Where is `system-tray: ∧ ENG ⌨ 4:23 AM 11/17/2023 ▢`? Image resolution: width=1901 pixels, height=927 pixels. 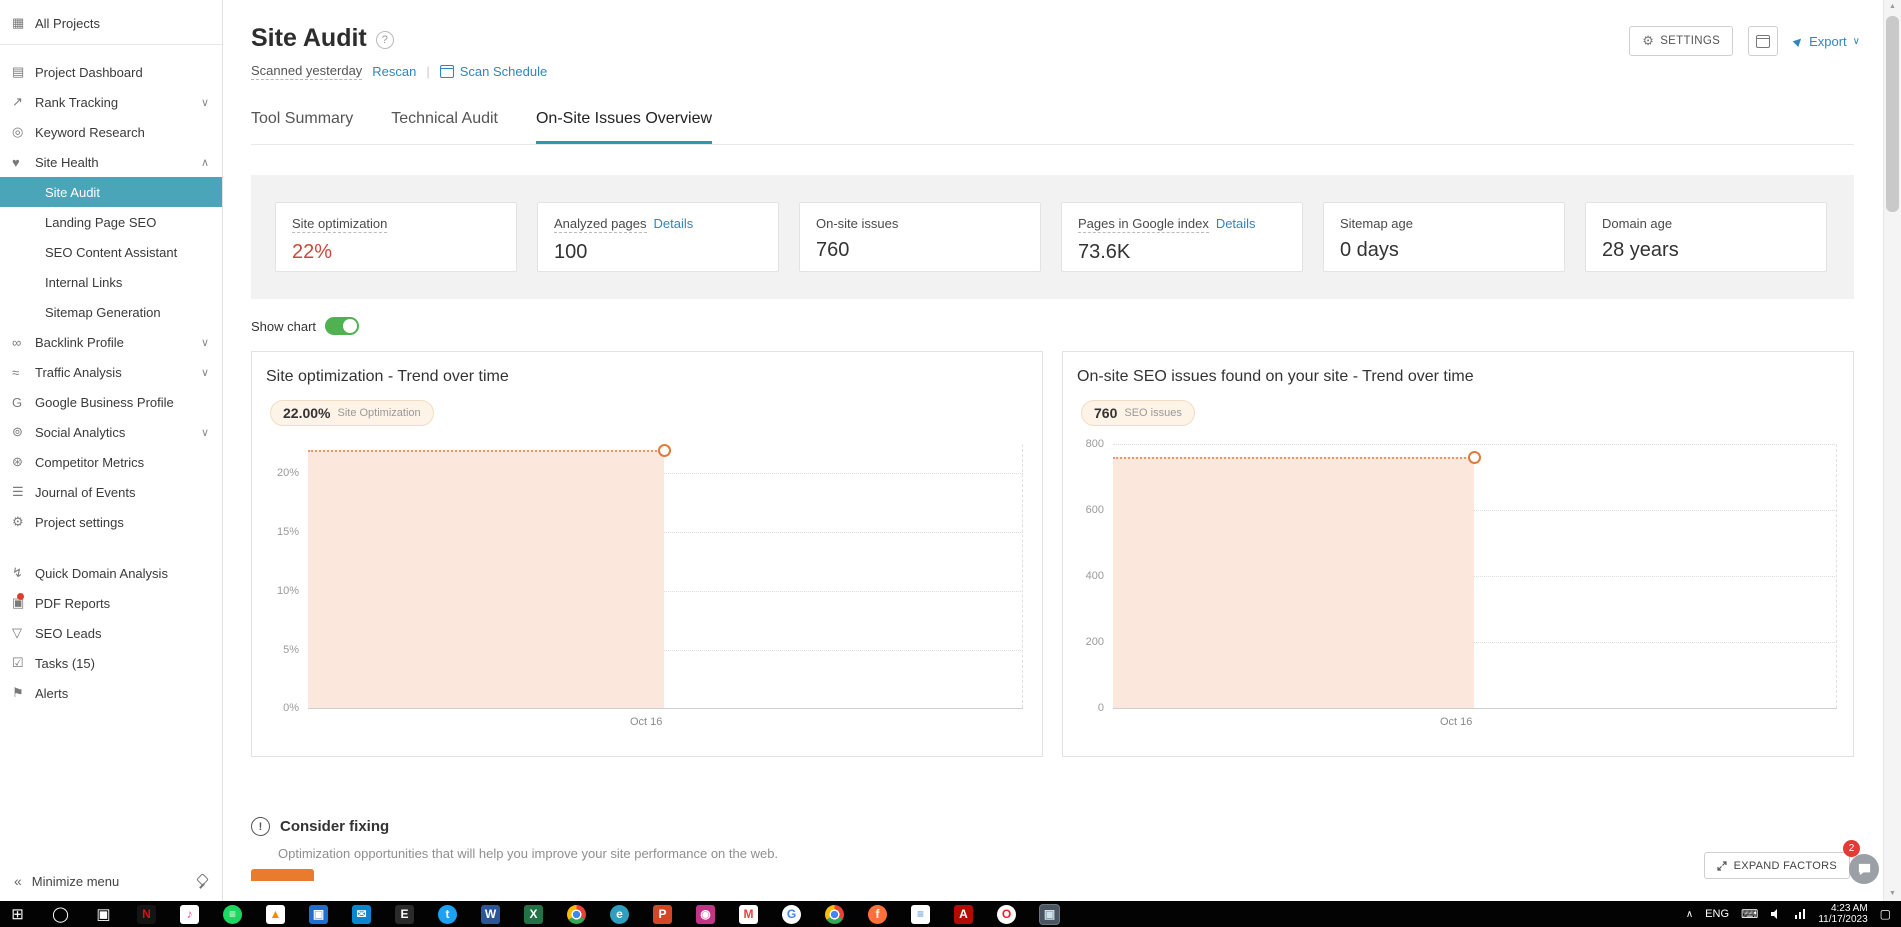
system-tray: ∧ ENG ⌨ 4:23 AM 11/17/2023 ▢ is located at coordinates (1793, 914).